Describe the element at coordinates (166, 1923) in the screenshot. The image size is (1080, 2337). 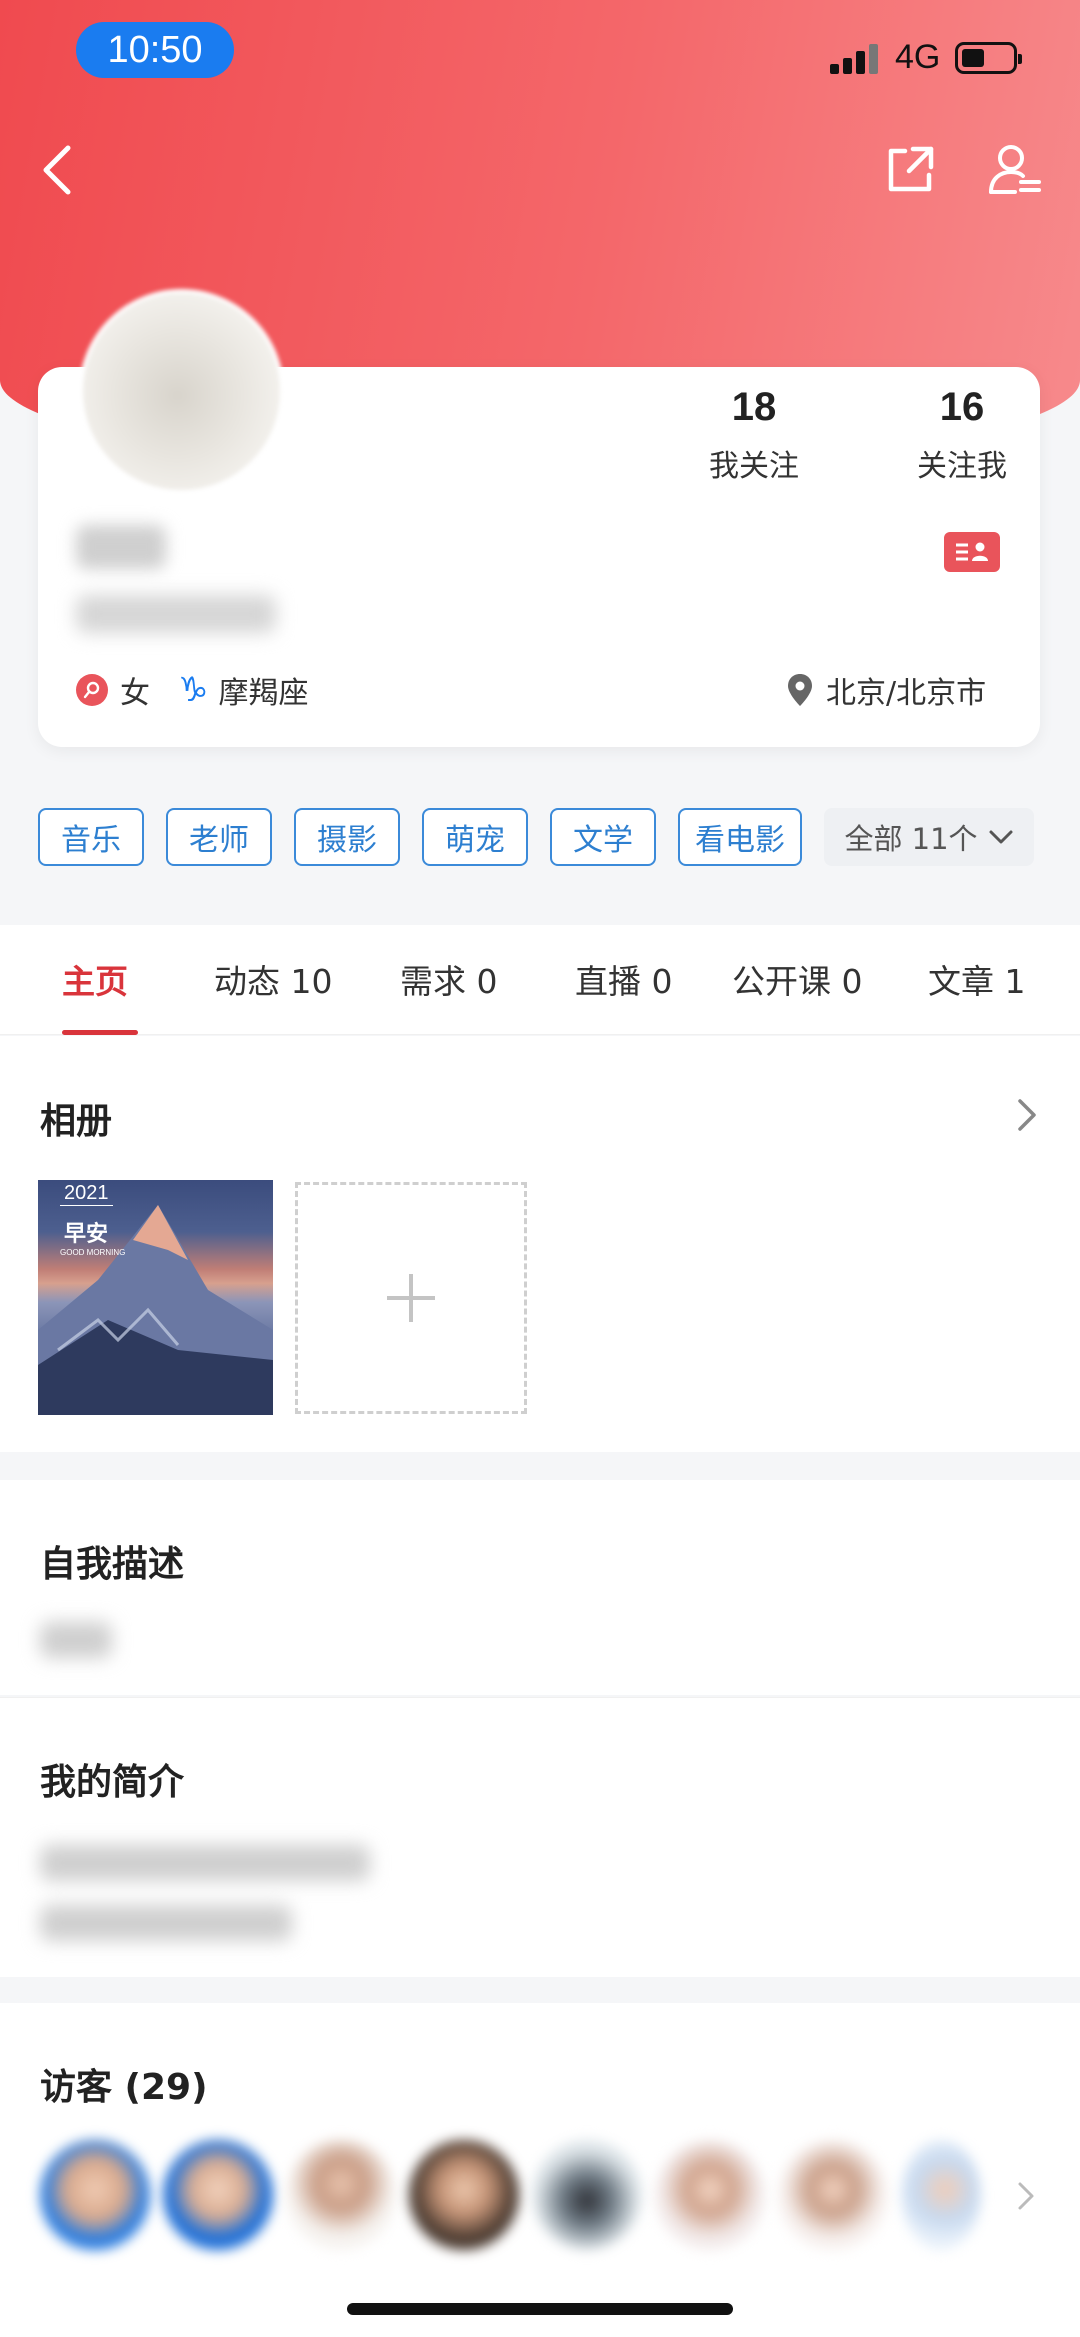
I see `intro-line-2-blurred` at that location.